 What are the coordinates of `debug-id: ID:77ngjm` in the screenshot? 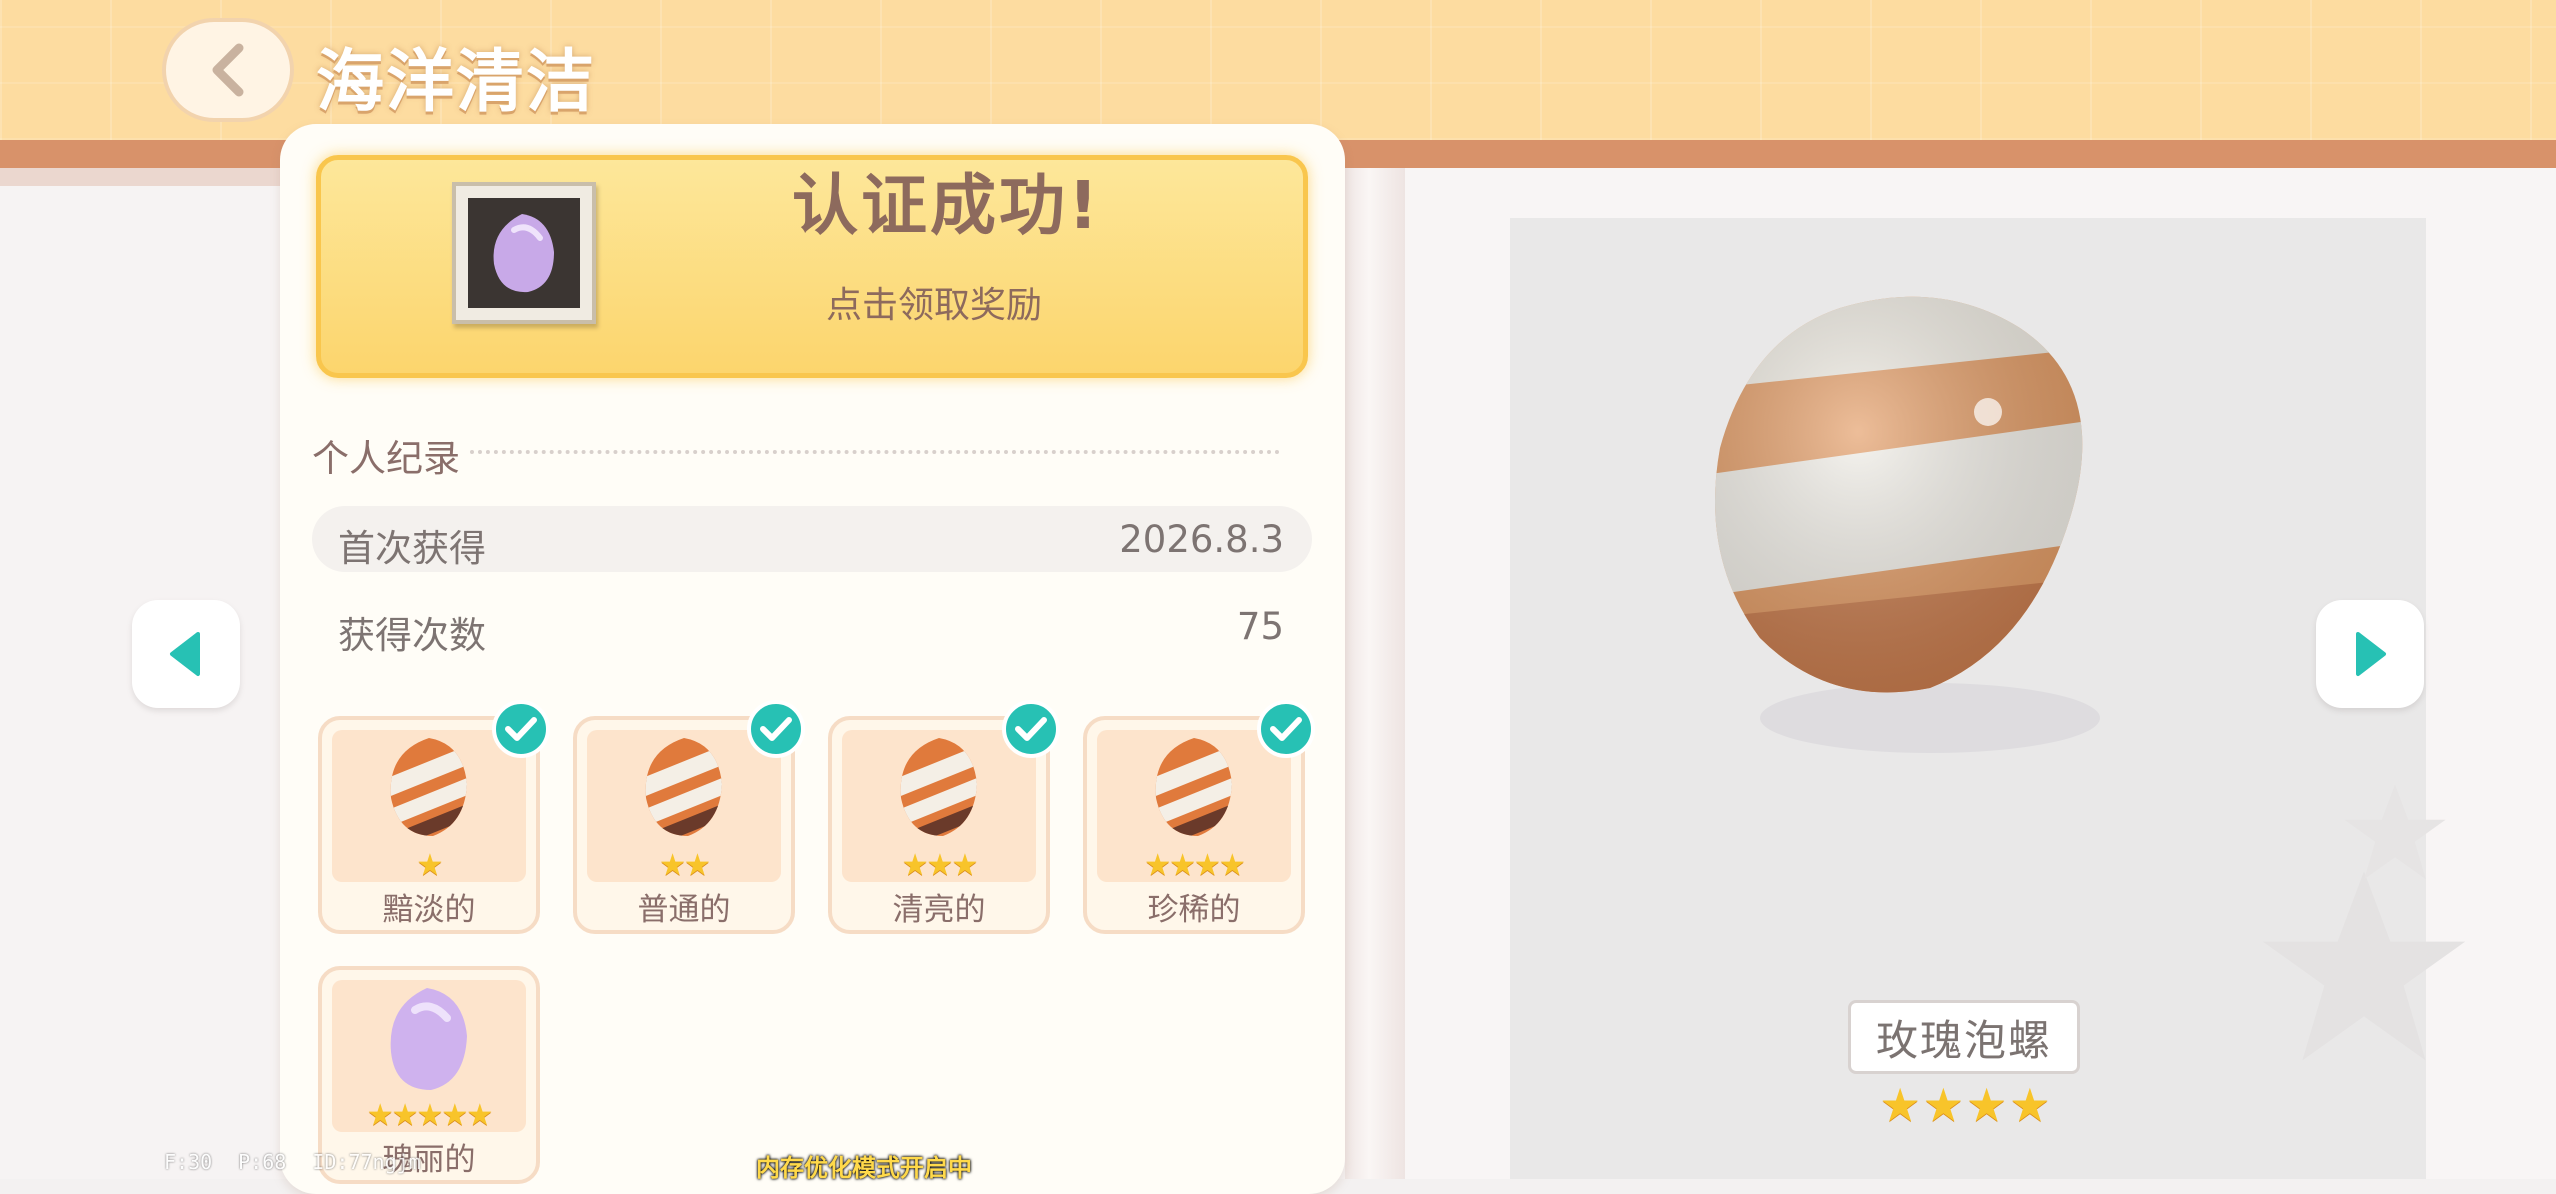 It's located at (366, 1162).